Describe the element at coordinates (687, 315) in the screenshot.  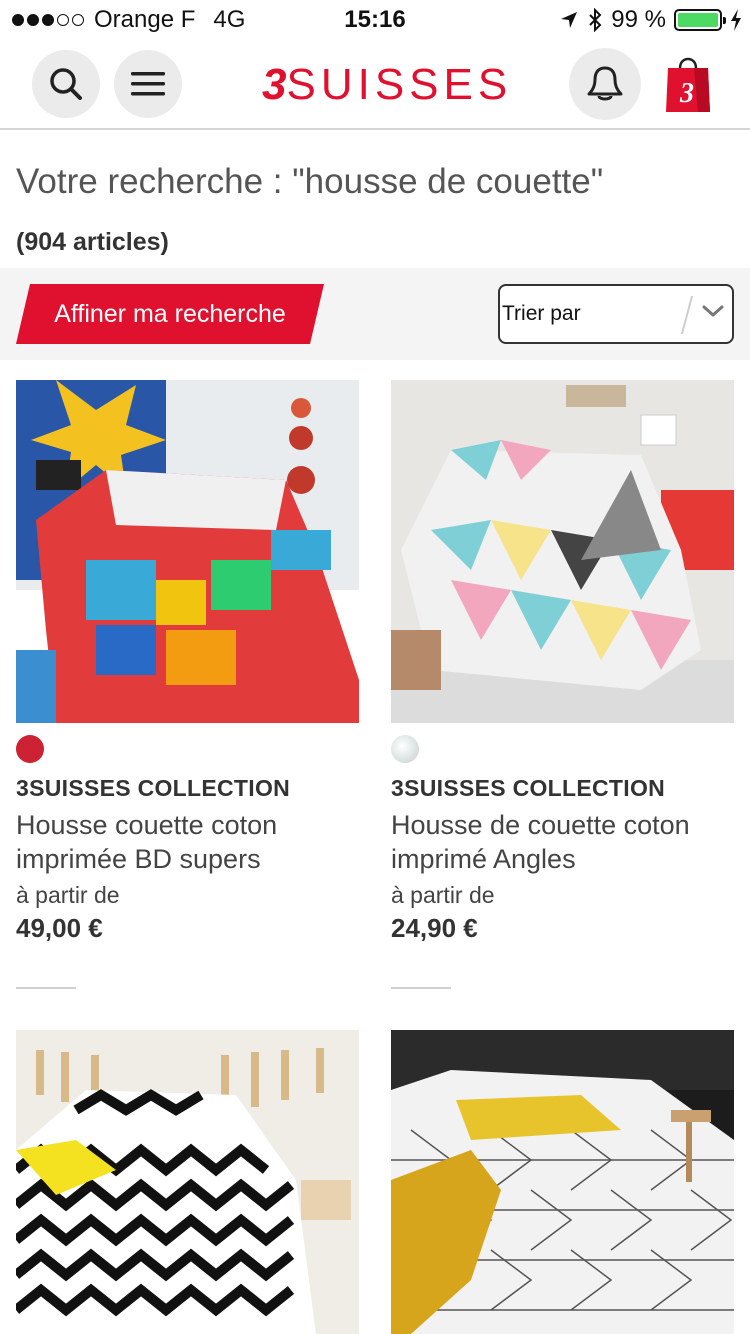
I see `sort-separator` at that location.